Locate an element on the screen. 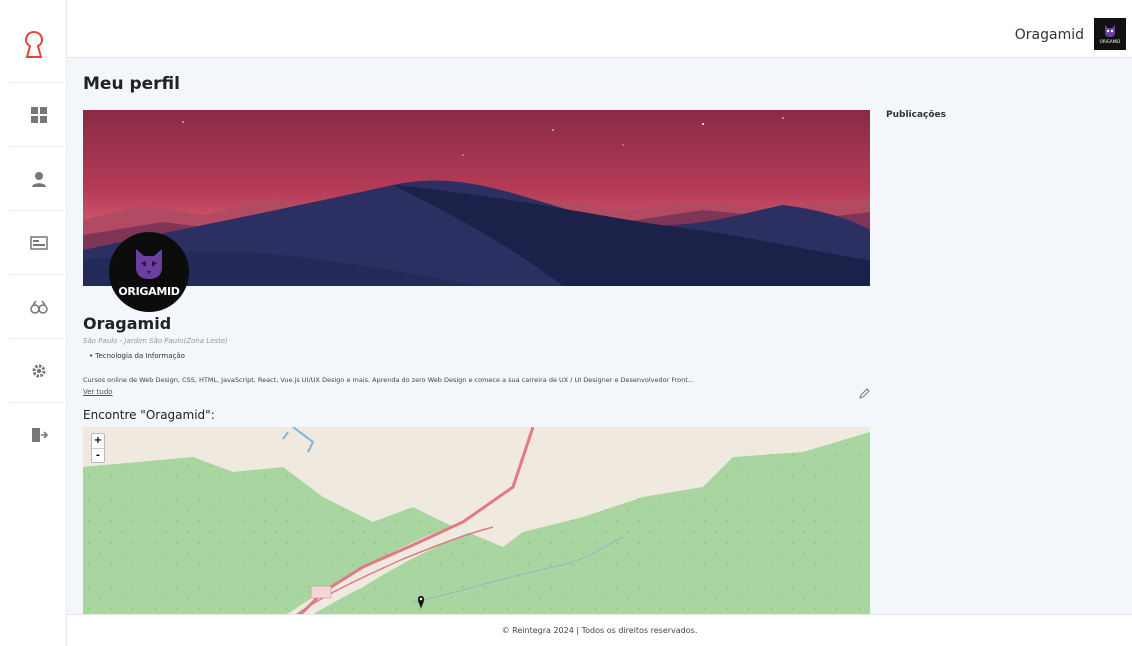 The image size is (1132, 646). profile-location: São Paulo - Jardim São Paulo(Zona Leste) is located at coordinates (155, 341).